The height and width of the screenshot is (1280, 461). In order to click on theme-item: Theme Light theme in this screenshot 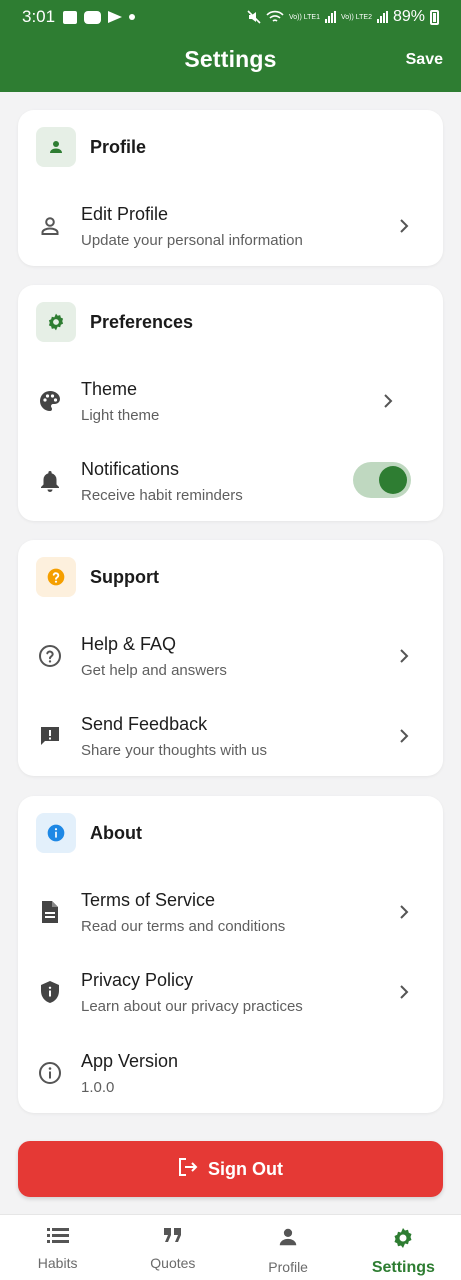, I will do `click(230, 401)`.